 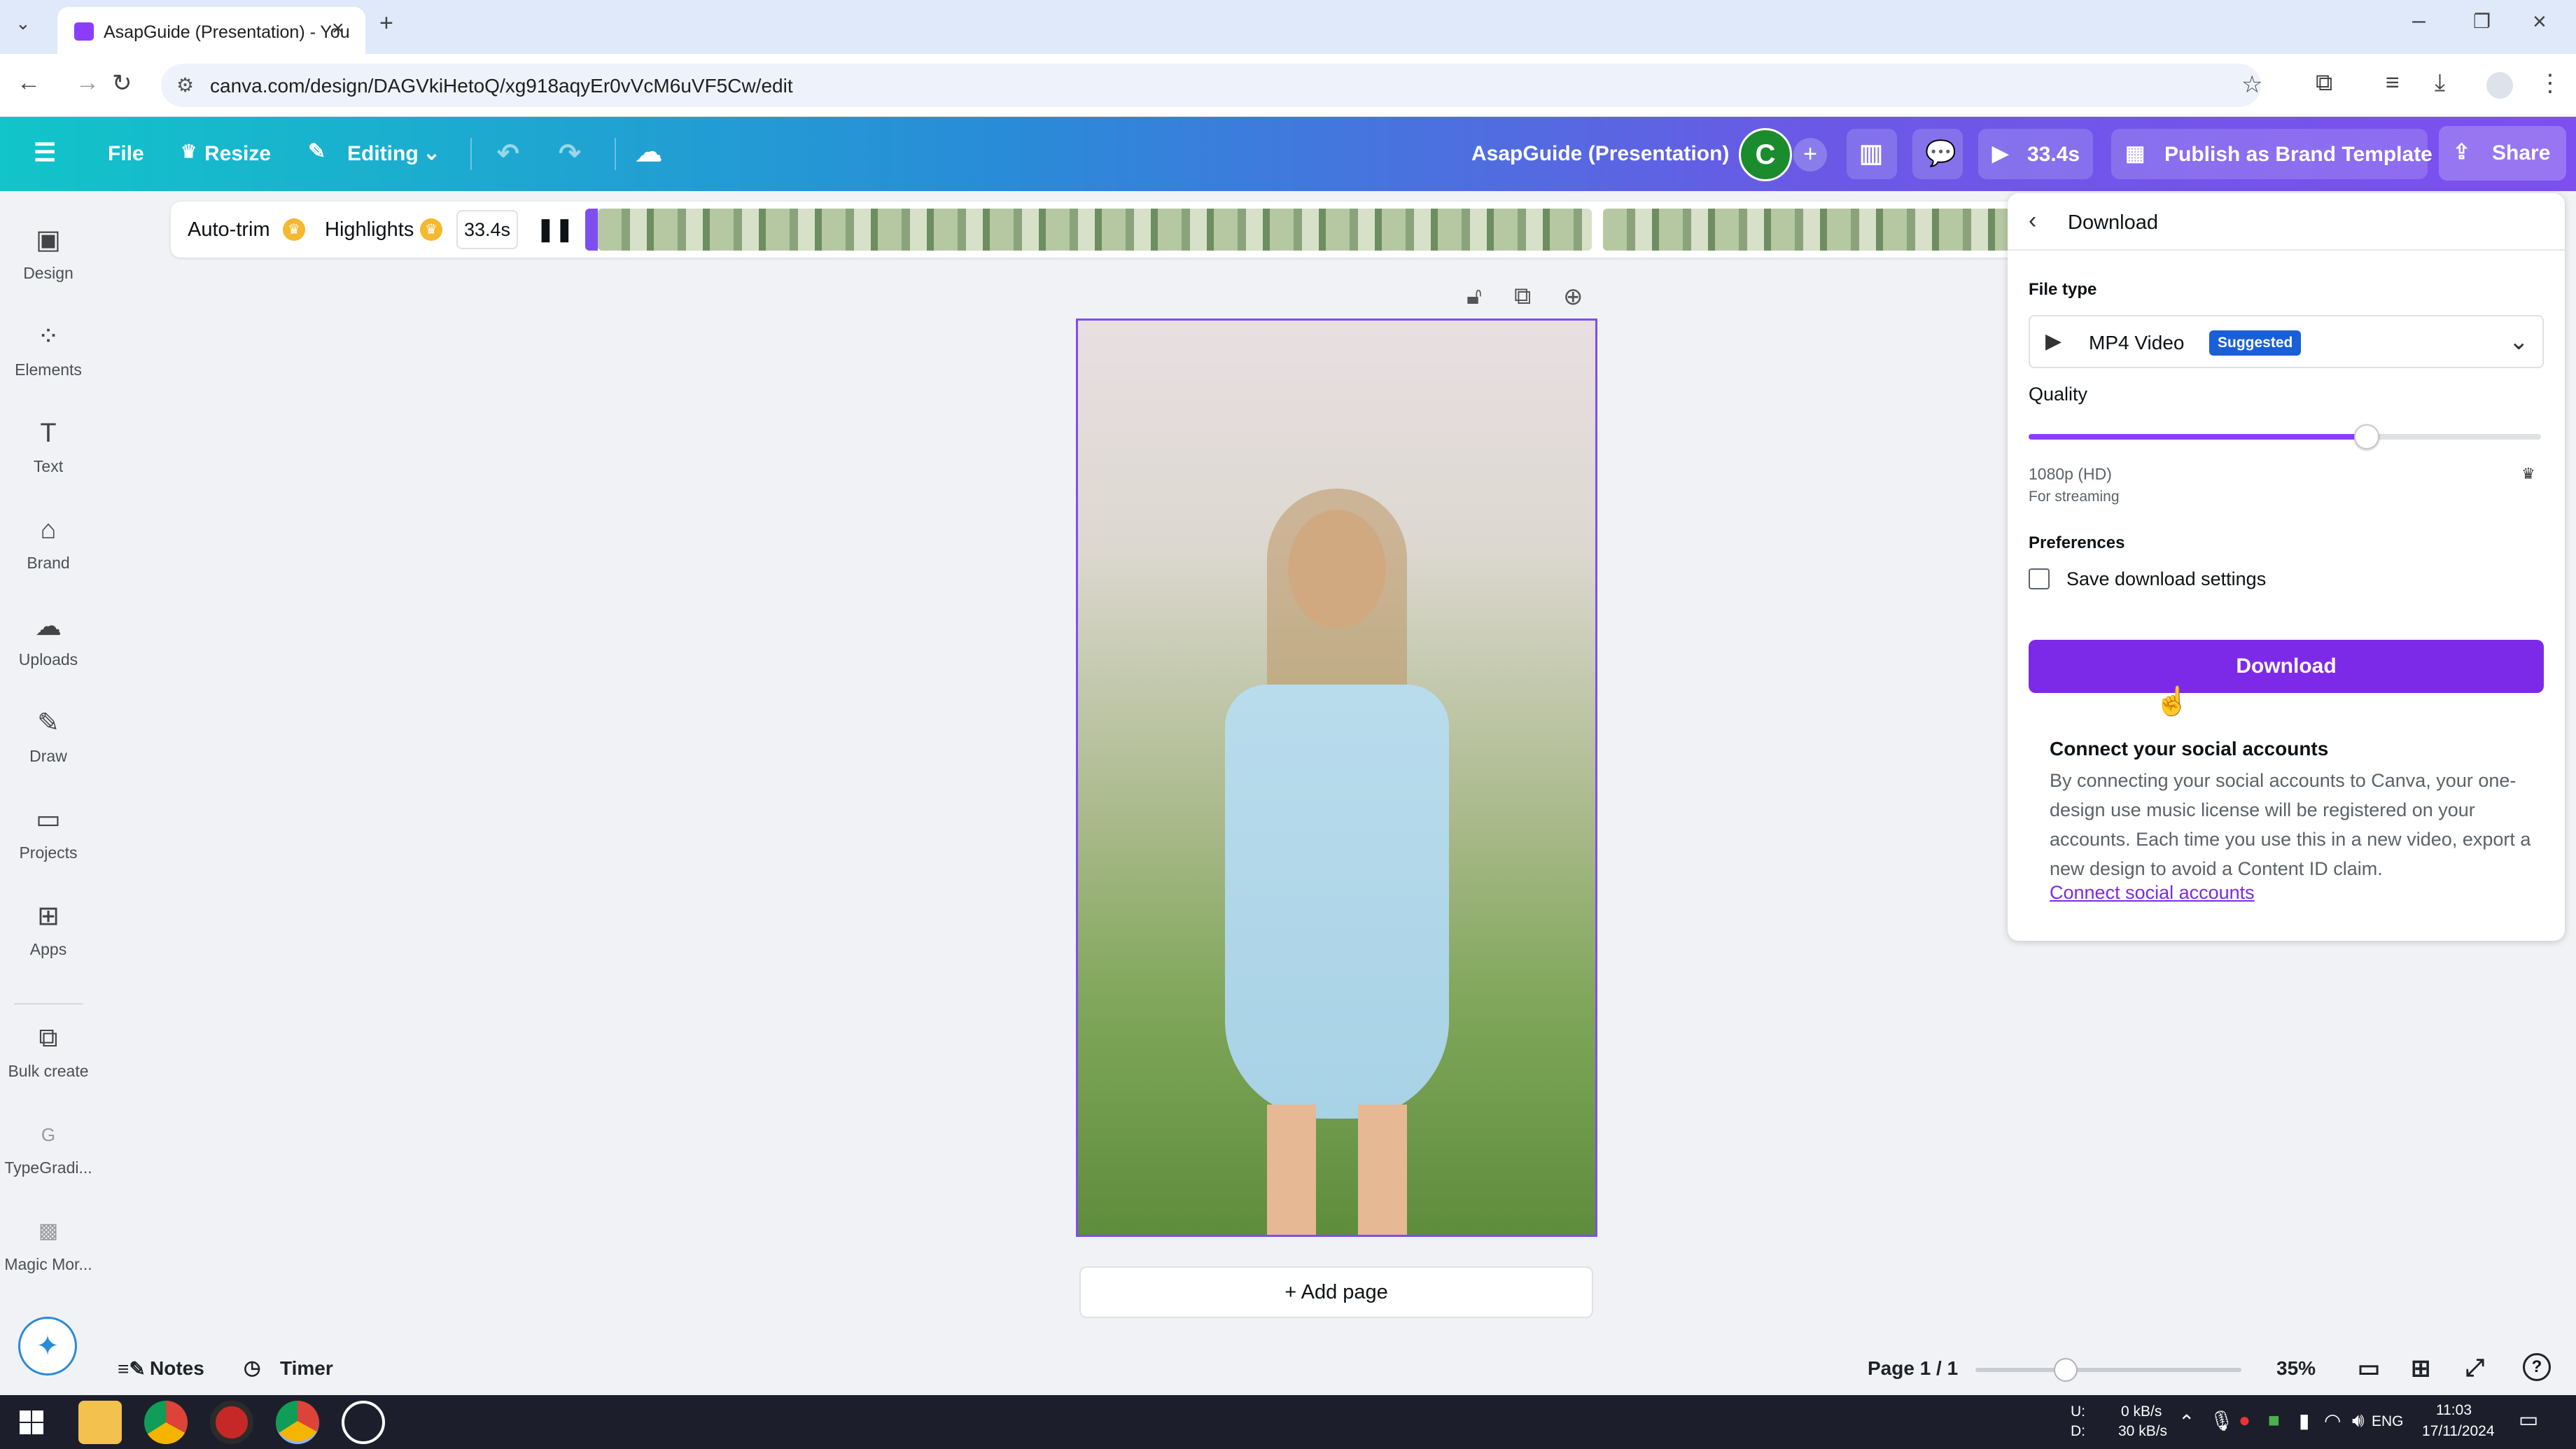 I want to click on share-button: ⇪ Share, so click(x=2502, y=153).